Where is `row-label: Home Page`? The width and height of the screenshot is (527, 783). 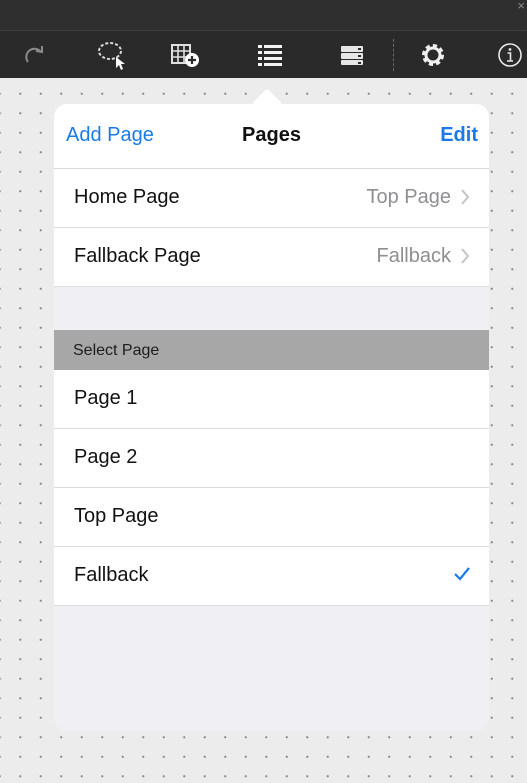 row-label: Home Page is located at coordinates (127, 197).